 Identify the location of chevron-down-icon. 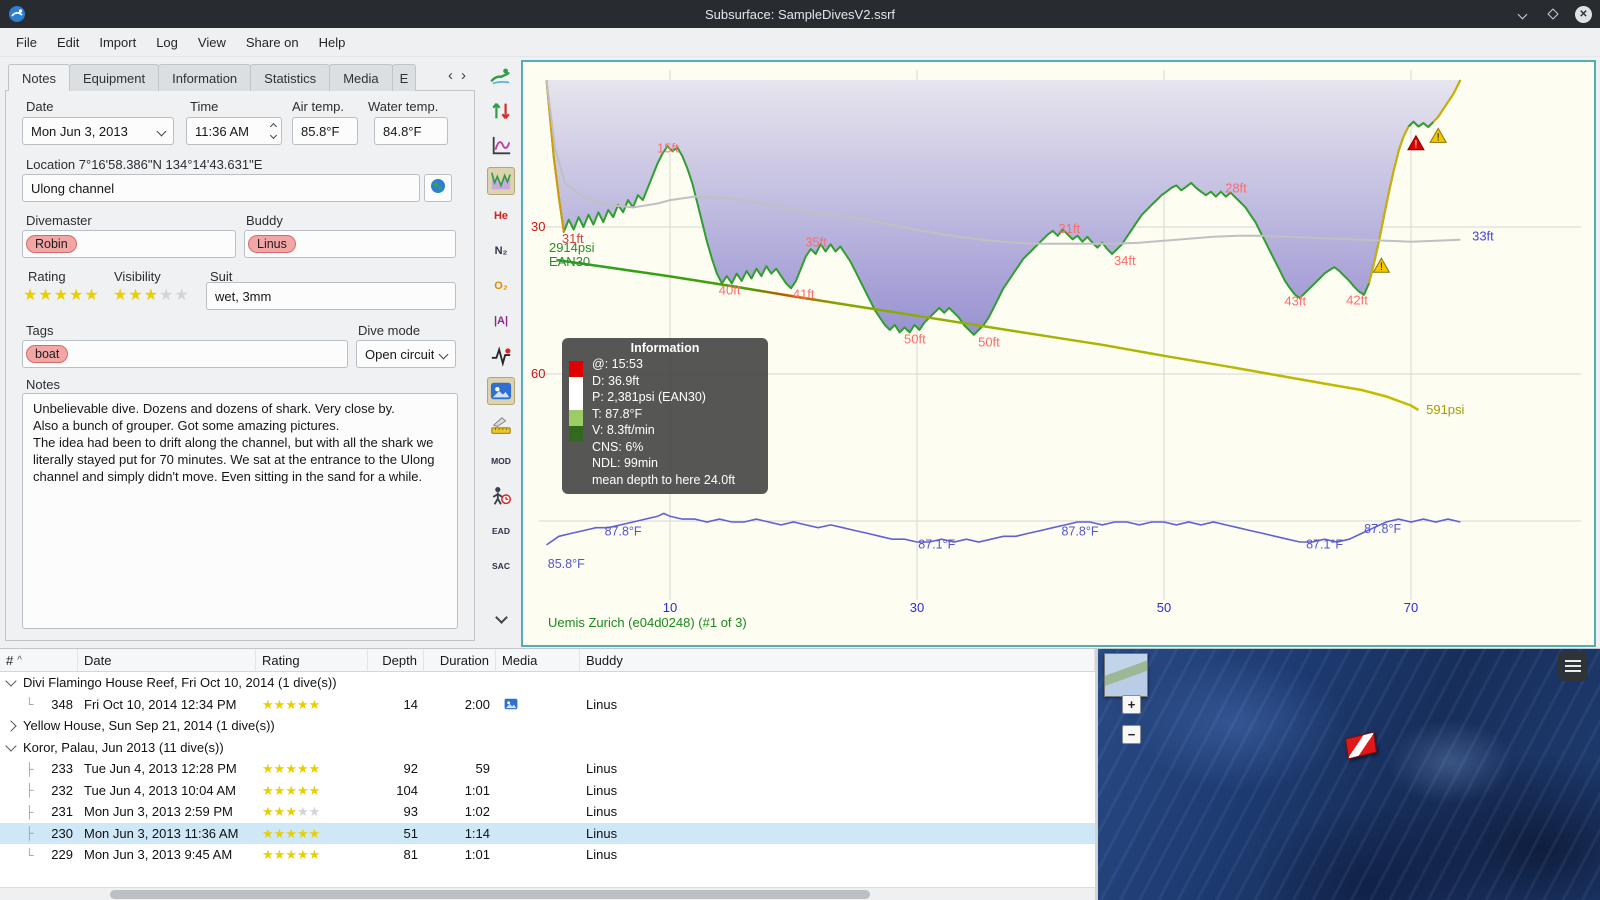
(443, 354).